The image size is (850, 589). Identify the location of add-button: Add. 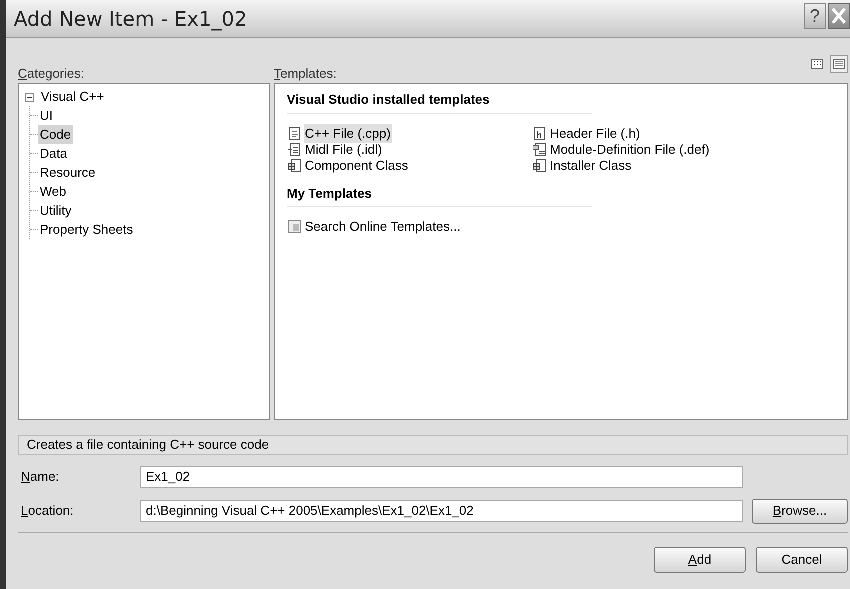
(700, 560).